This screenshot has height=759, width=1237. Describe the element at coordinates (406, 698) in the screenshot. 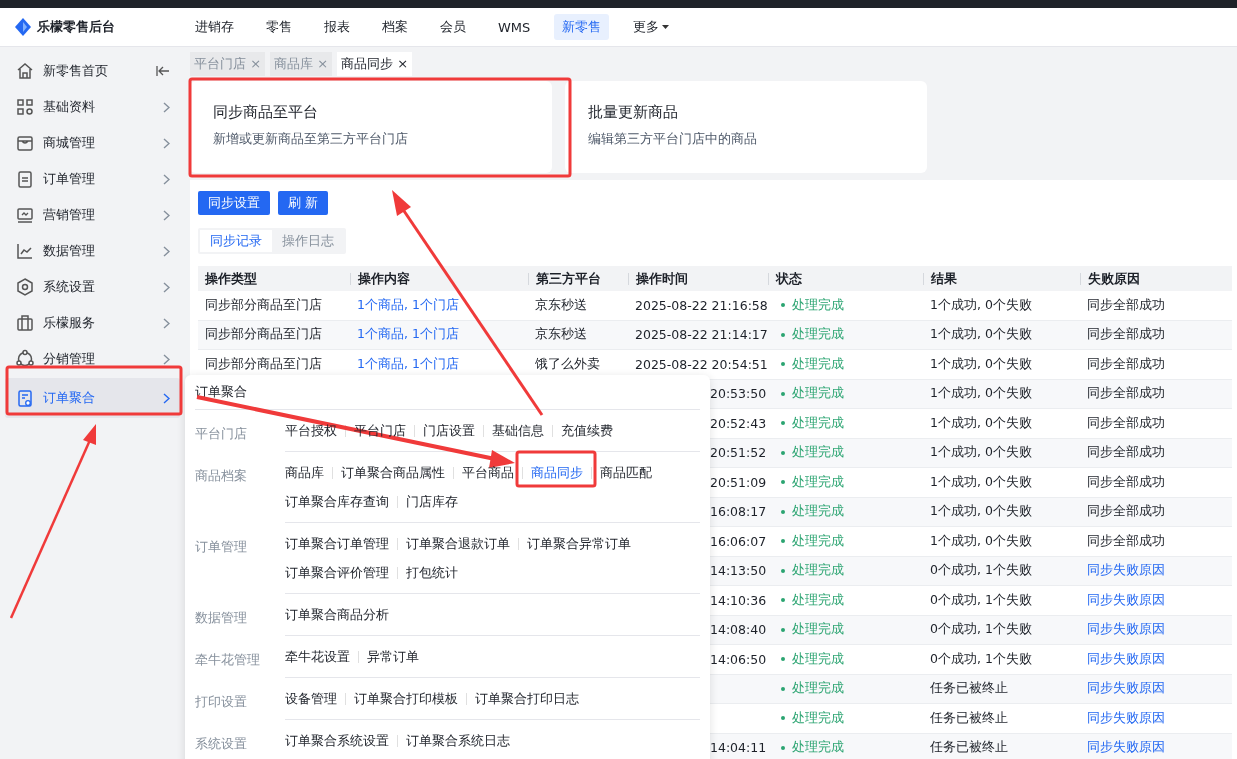

I see `menu-item: 订单聚合打印模板` at that location.